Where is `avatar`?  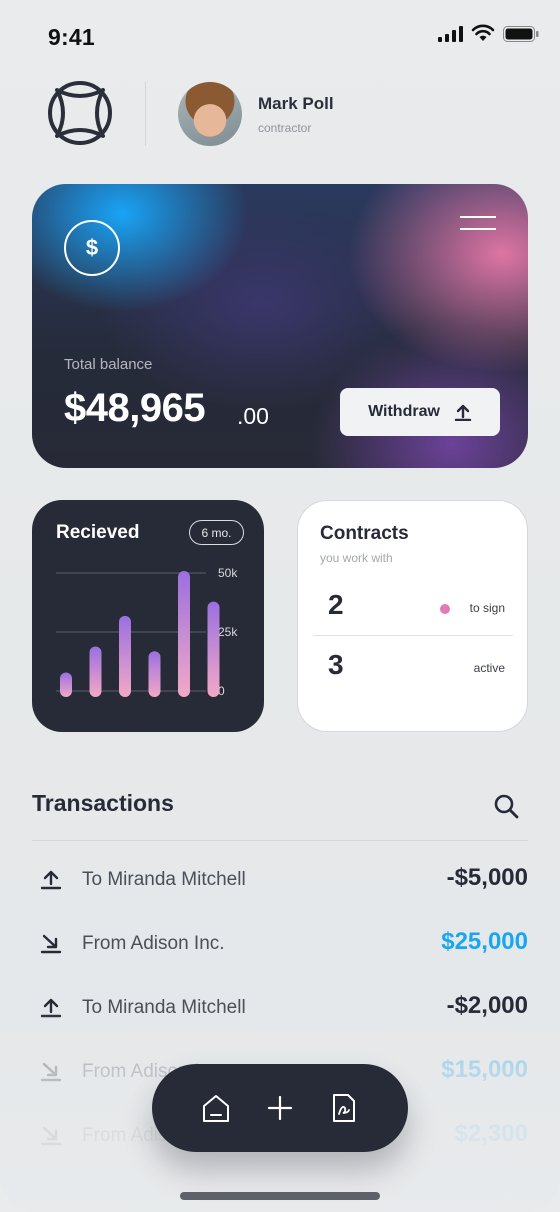 avatar is located at coordinates (210, 114).